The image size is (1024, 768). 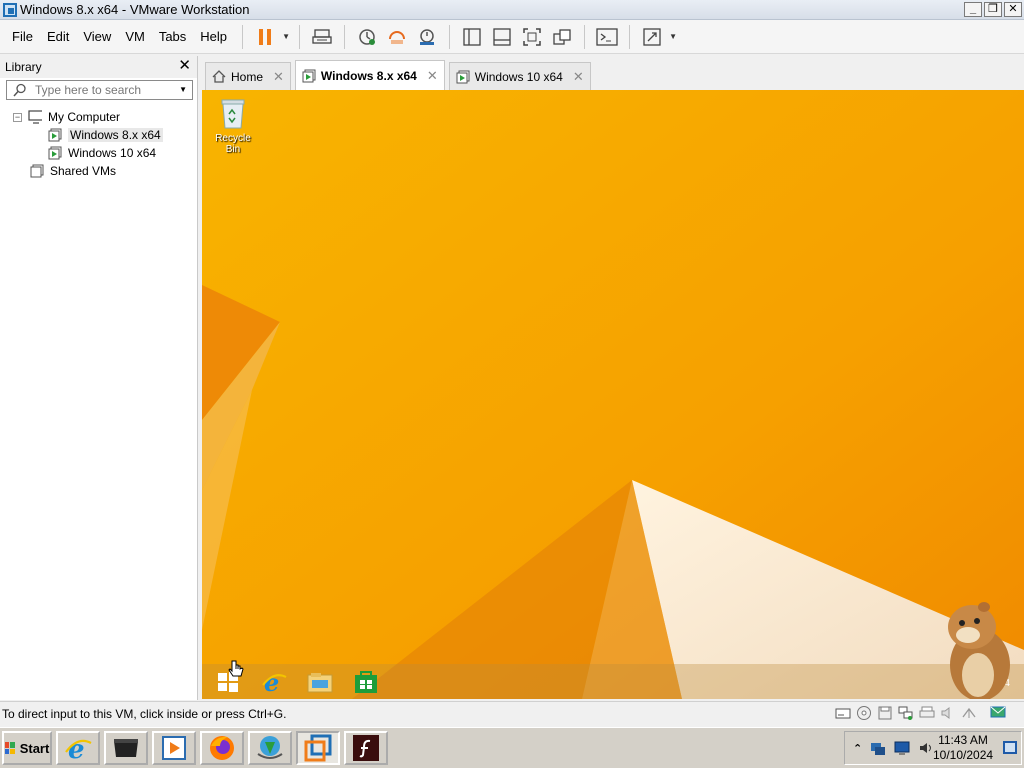 I want to click on taskbar-internet-download-manager, so click(x=270, y=748).